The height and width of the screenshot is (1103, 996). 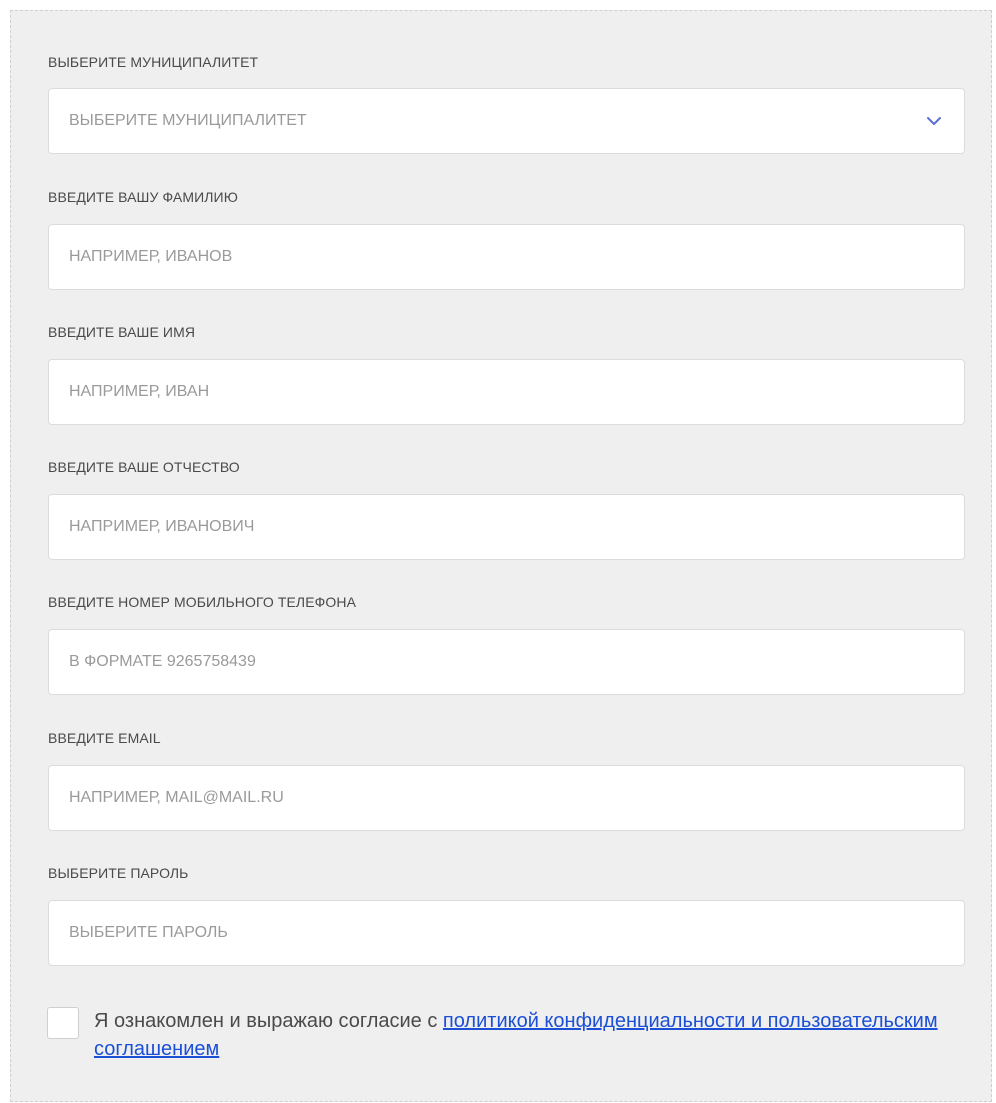 I want to click on last-name-label: ВВЕДИТЕ ВАШУ ФАМИЛИЮ, so click(x=143, y=197).